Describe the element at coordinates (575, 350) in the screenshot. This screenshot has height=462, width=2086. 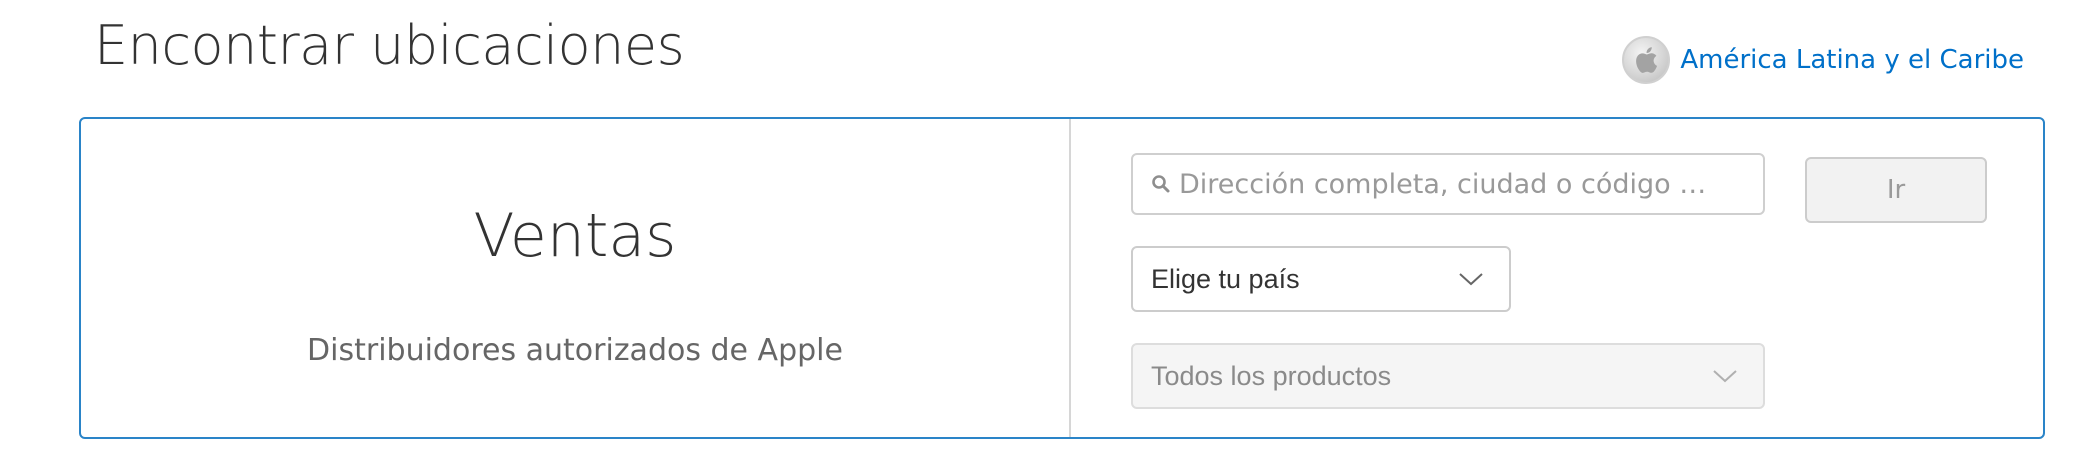
I see `category-subtitle: Distribuidores autorizados de Apple` at that location.